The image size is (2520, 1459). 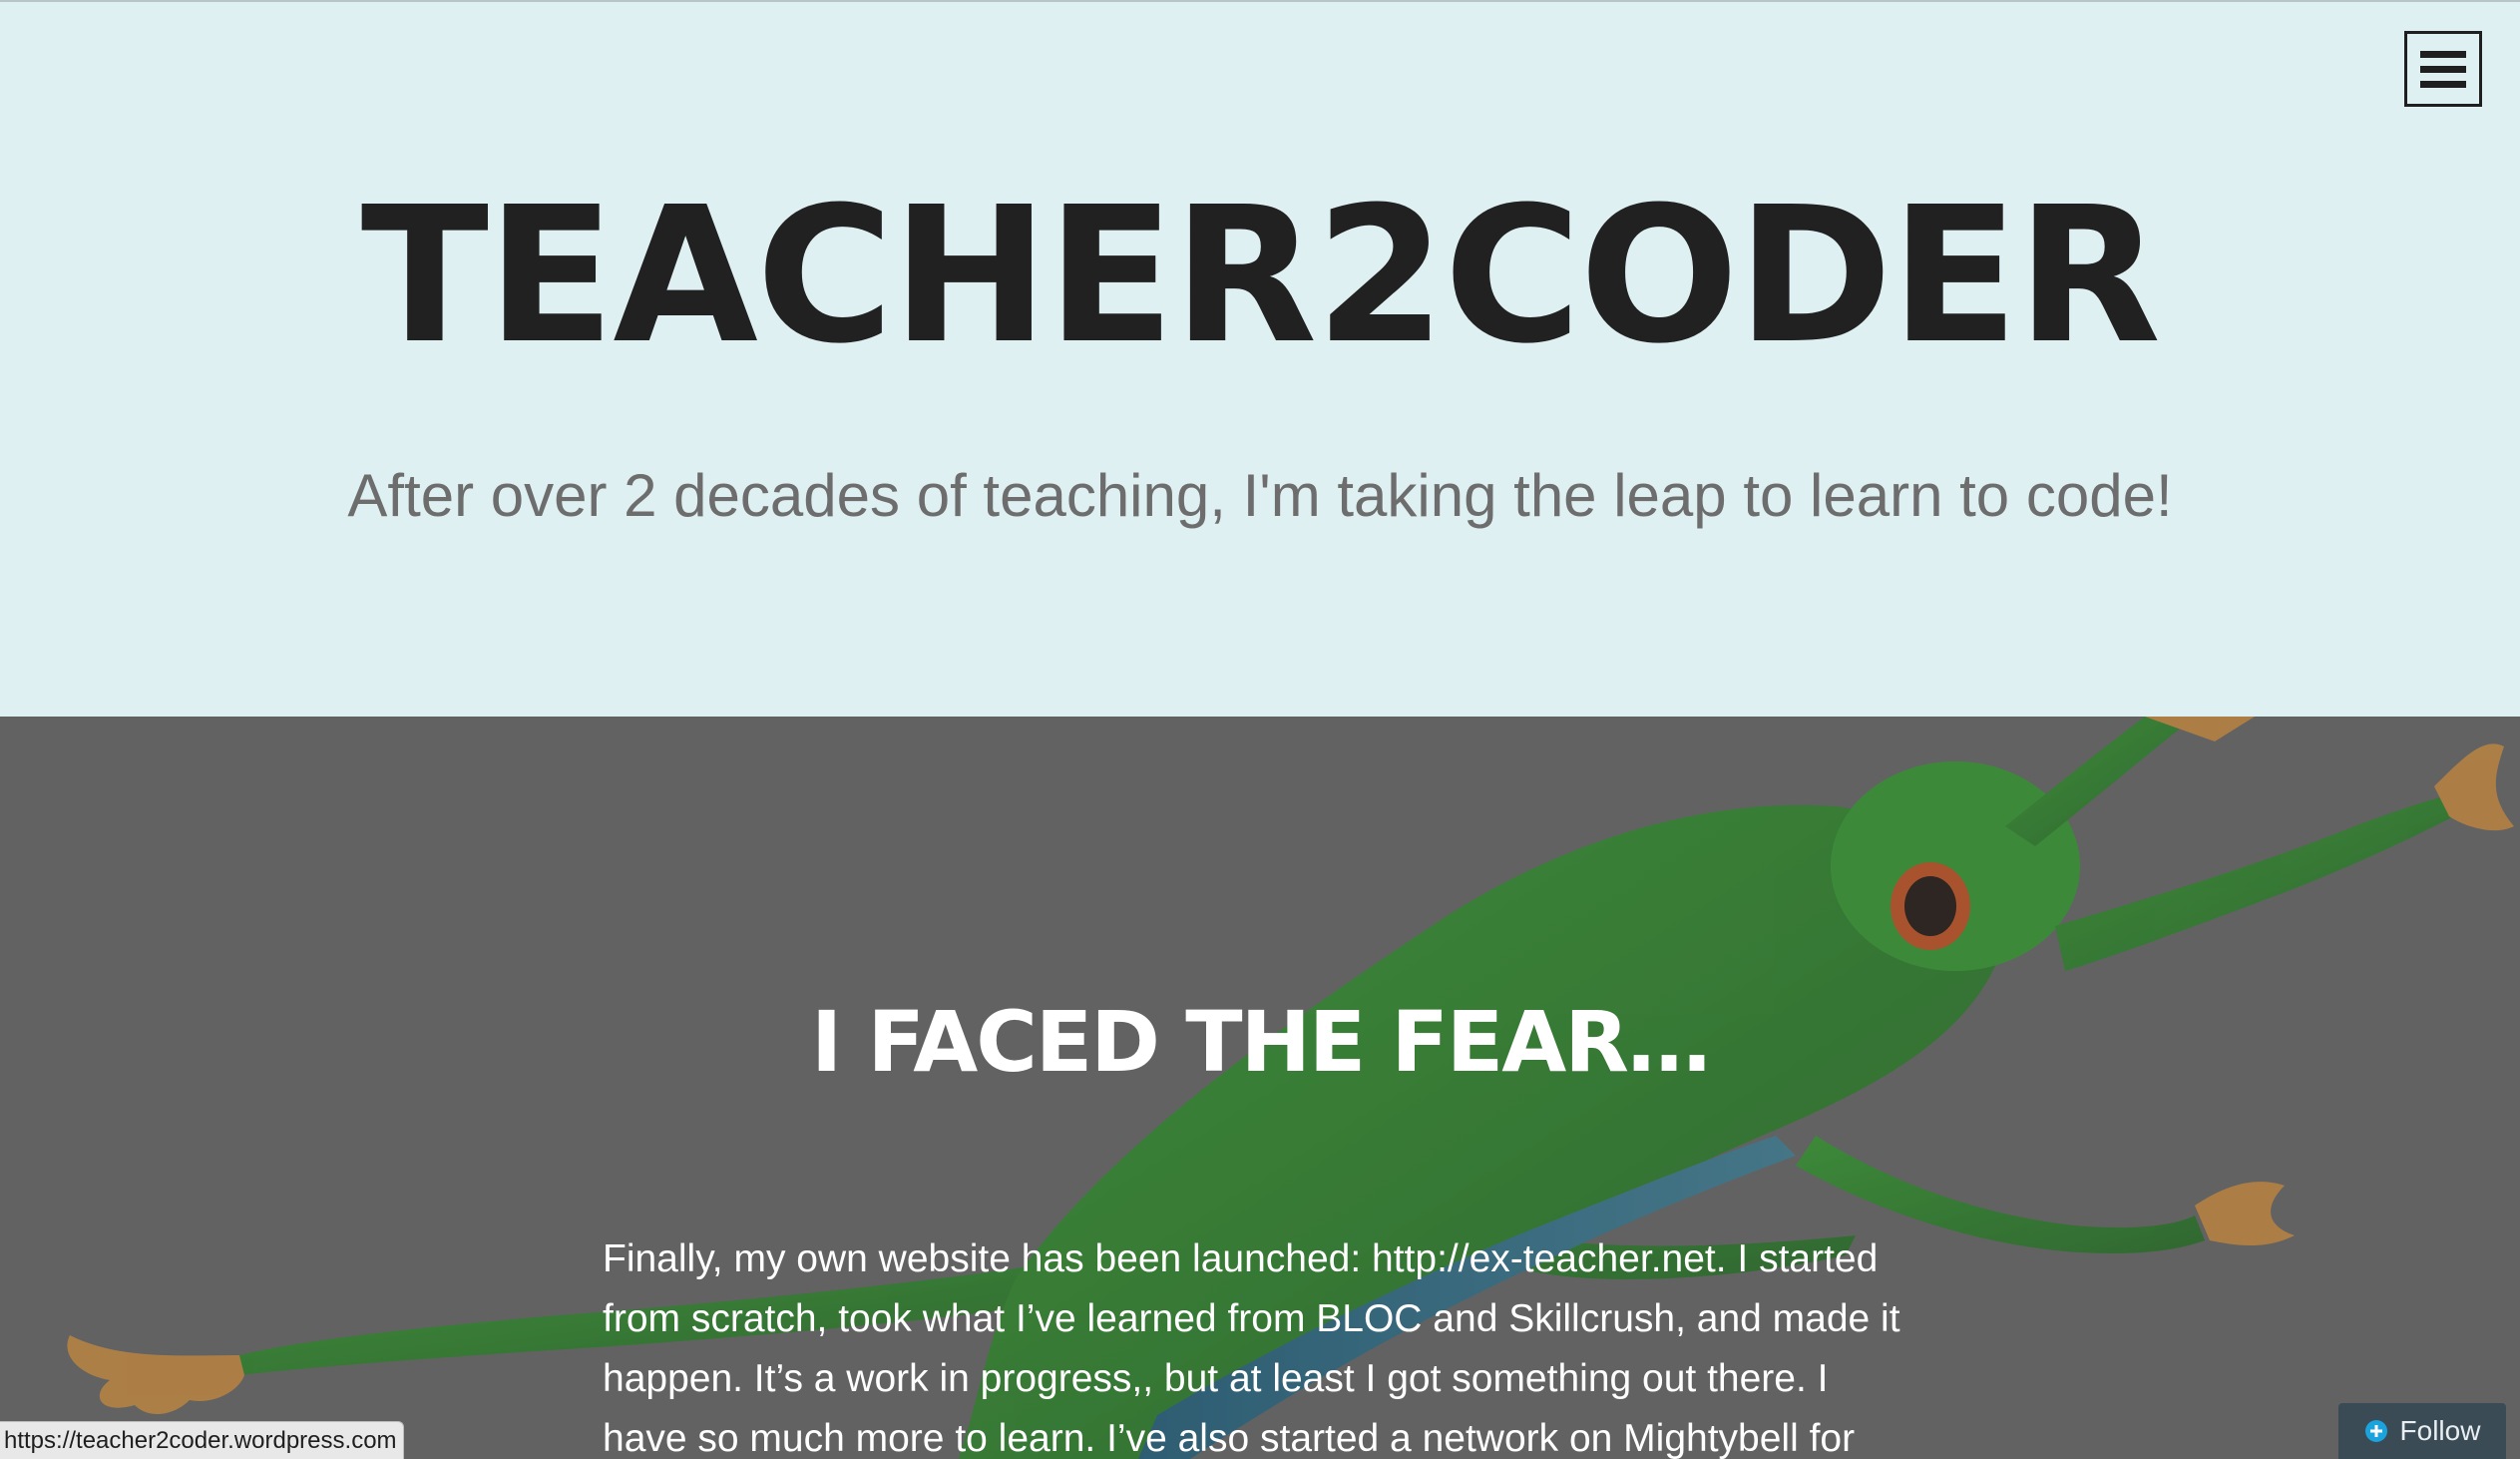 What do you see at coordinates (2443, 54) in the screenshot?
I see `hamburger-menu-icon` at bounding box center [2443, 54].